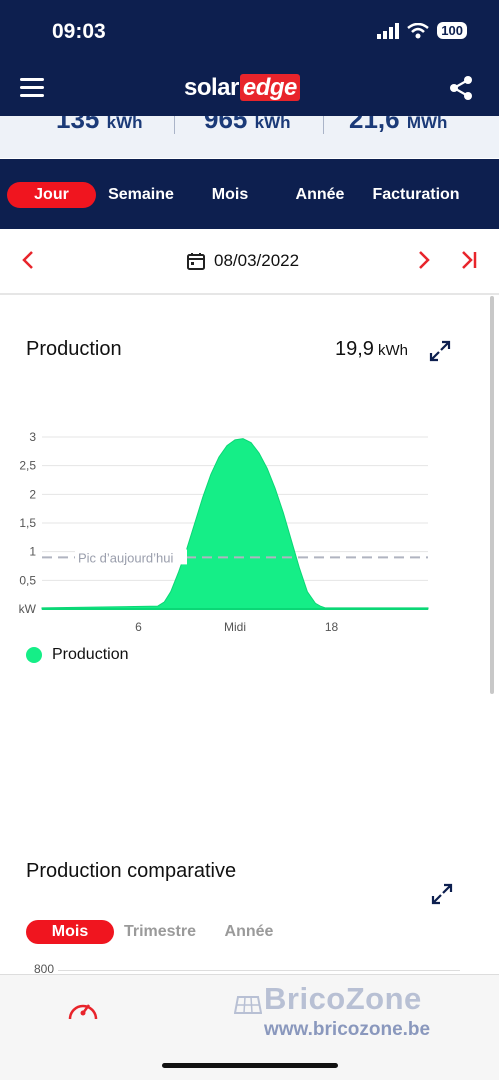 This screenshot has height=1080, width=499. What do you see at coordinates (392, 350) in the screenshot?
I see `production-total-unit: kWh` at bounding box center [392, 350].